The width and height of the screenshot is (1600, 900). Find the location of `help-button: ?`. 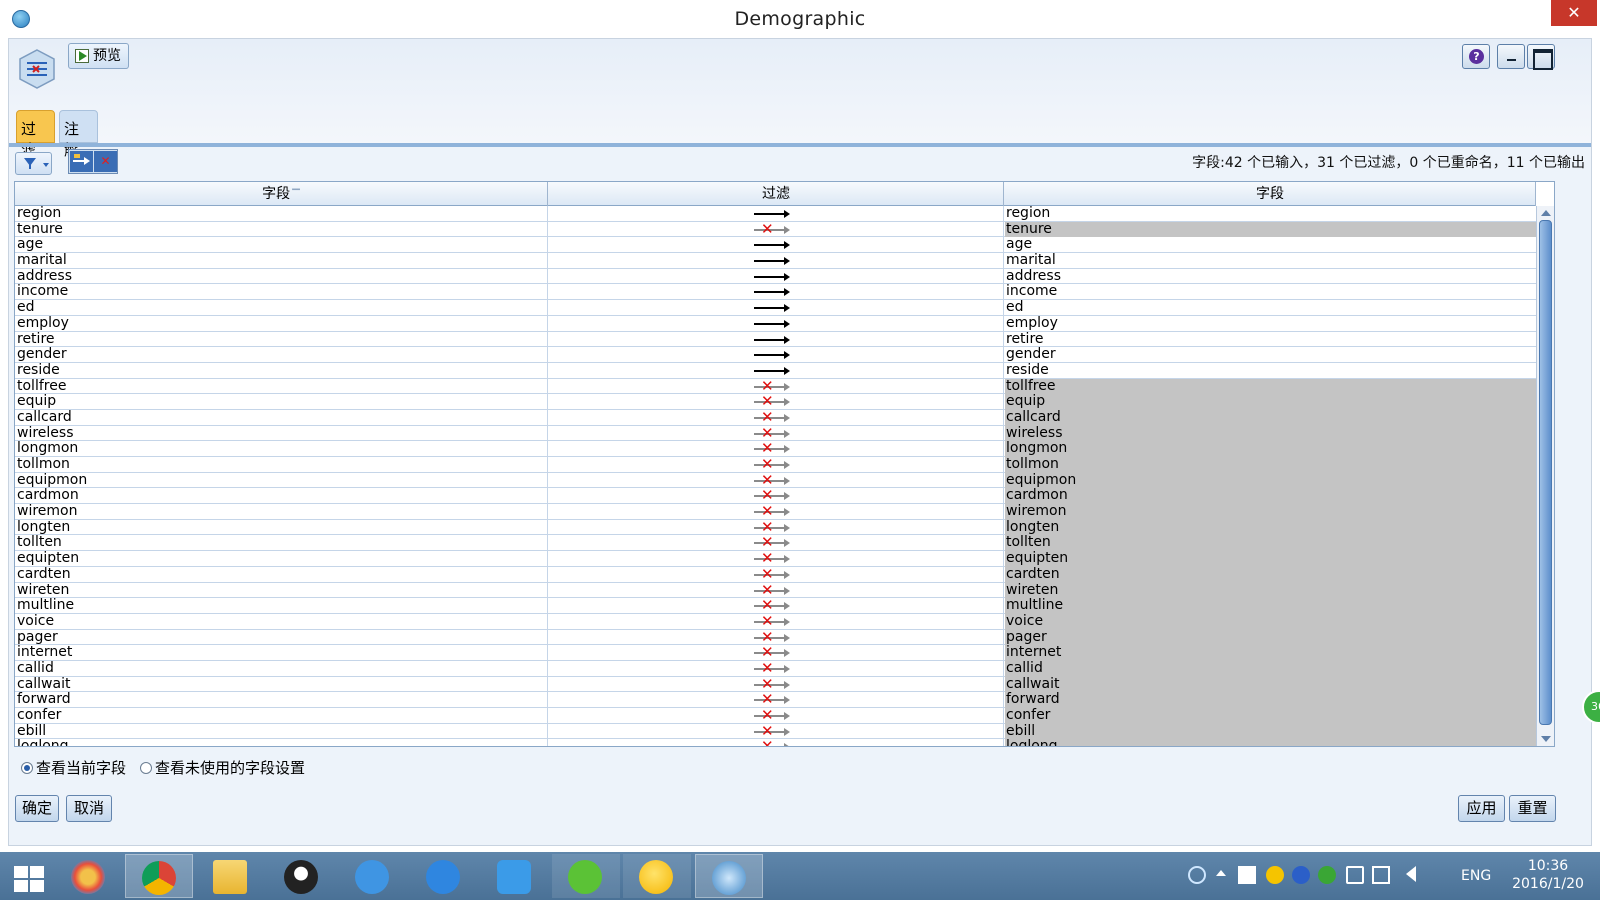

help-button: ? is located at coordinates (1476, 56).